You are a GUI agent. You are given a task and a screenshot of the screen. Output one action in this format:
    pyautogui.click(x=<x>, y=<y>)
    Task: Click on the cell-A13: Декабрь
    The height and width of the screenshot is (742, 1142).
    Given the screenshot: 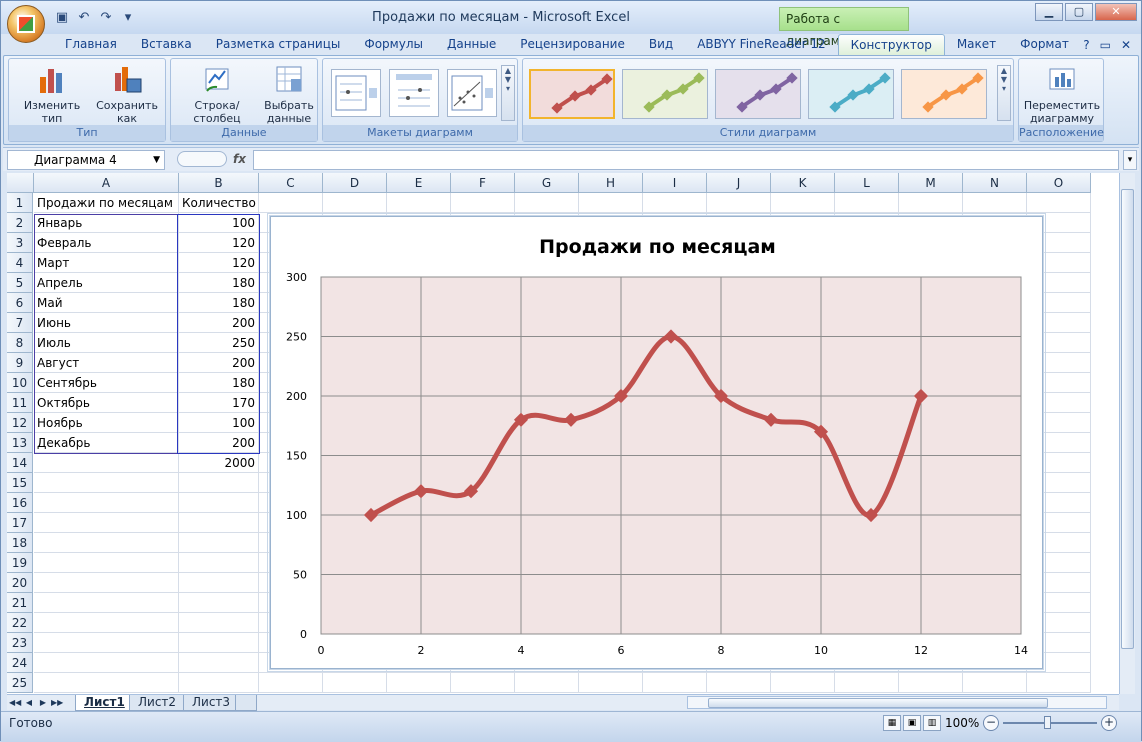 What is the action you would take?
    pyautogui.click(x=106, y=443)
    